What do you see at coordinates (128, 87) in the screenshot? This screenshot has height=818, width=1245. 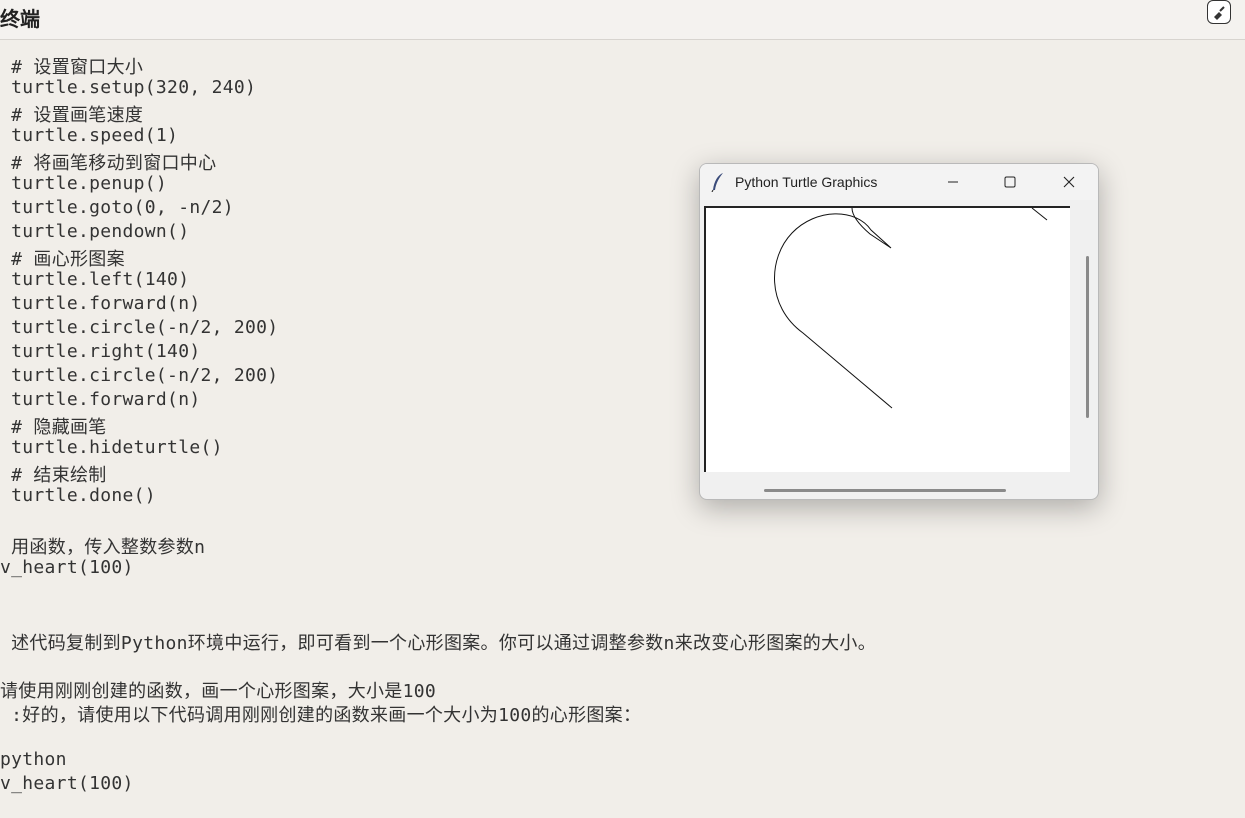 I see `output-line: turtle.setup(320, 240)` at bounding box center [128, 87].